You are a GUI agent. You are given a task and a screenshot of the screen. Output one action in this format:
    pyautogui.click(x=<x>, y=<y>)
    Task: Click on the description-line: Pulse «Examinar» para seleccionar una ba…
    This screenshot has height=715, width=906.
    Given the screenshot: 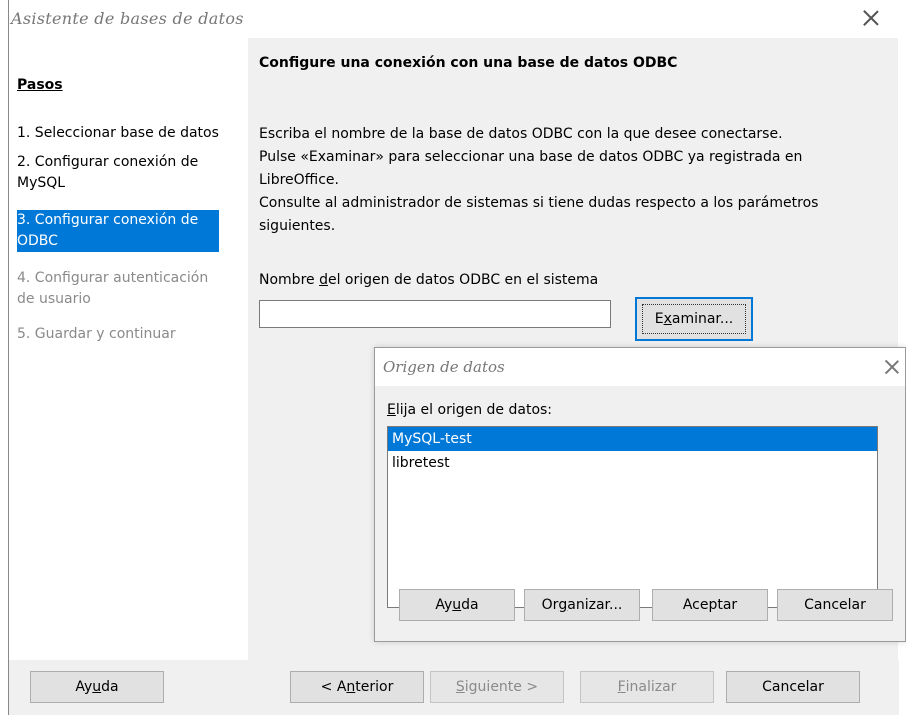 What is the action you would take?
    pyautogui.click(x=531, y=157)
    